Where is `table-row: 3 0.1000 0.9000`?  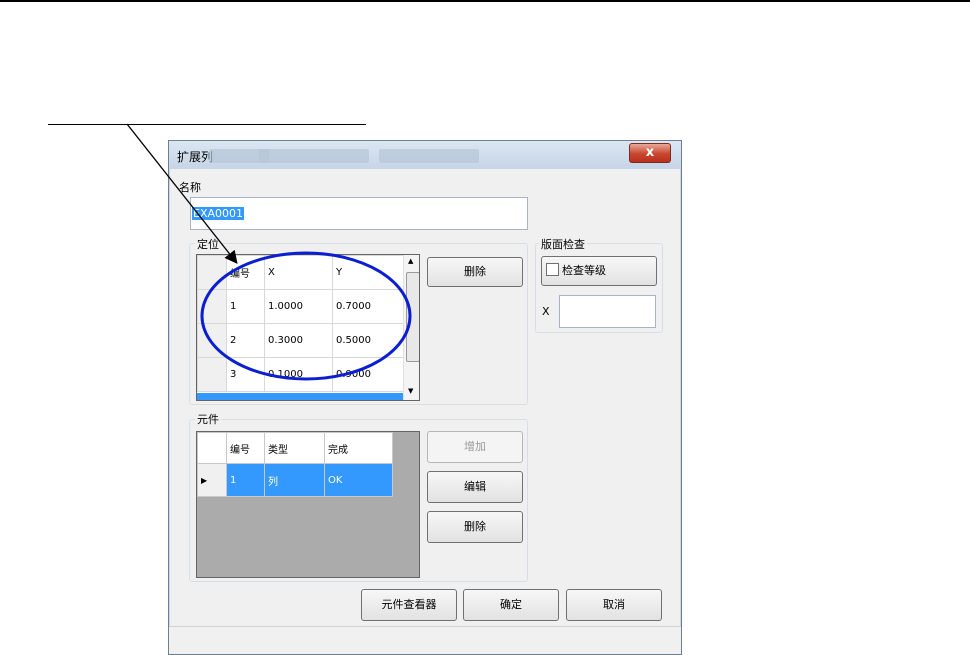
table-row: 3 0.1000 0.9000 is located at coordinates (301, 374).